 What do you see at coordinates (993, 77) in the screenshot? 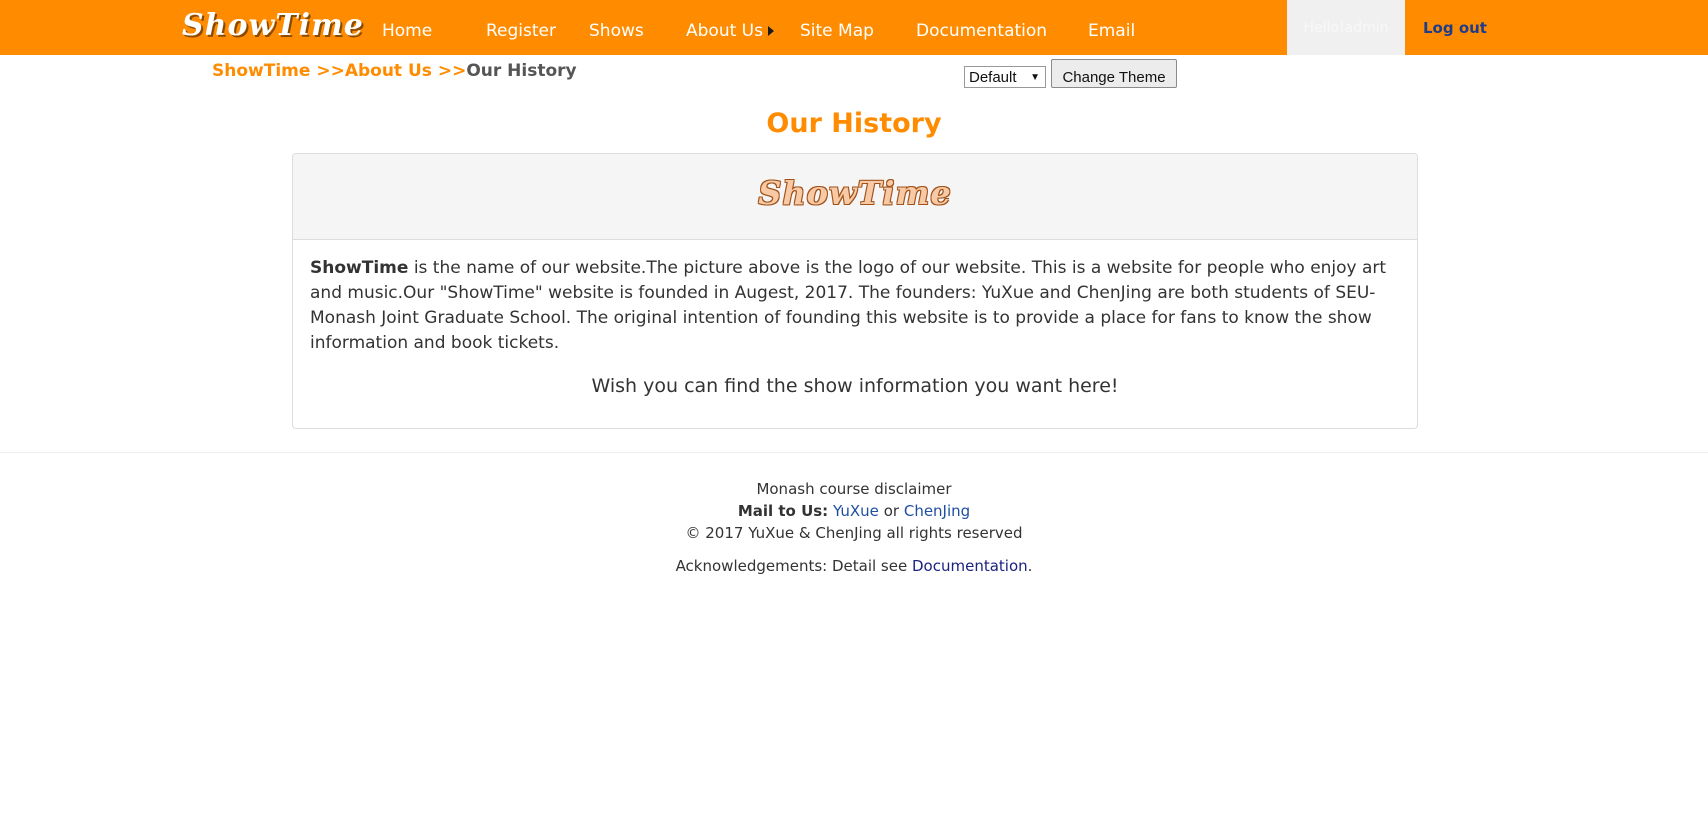
I see `theme-select-value: Default` at bounding box center [993, 77].